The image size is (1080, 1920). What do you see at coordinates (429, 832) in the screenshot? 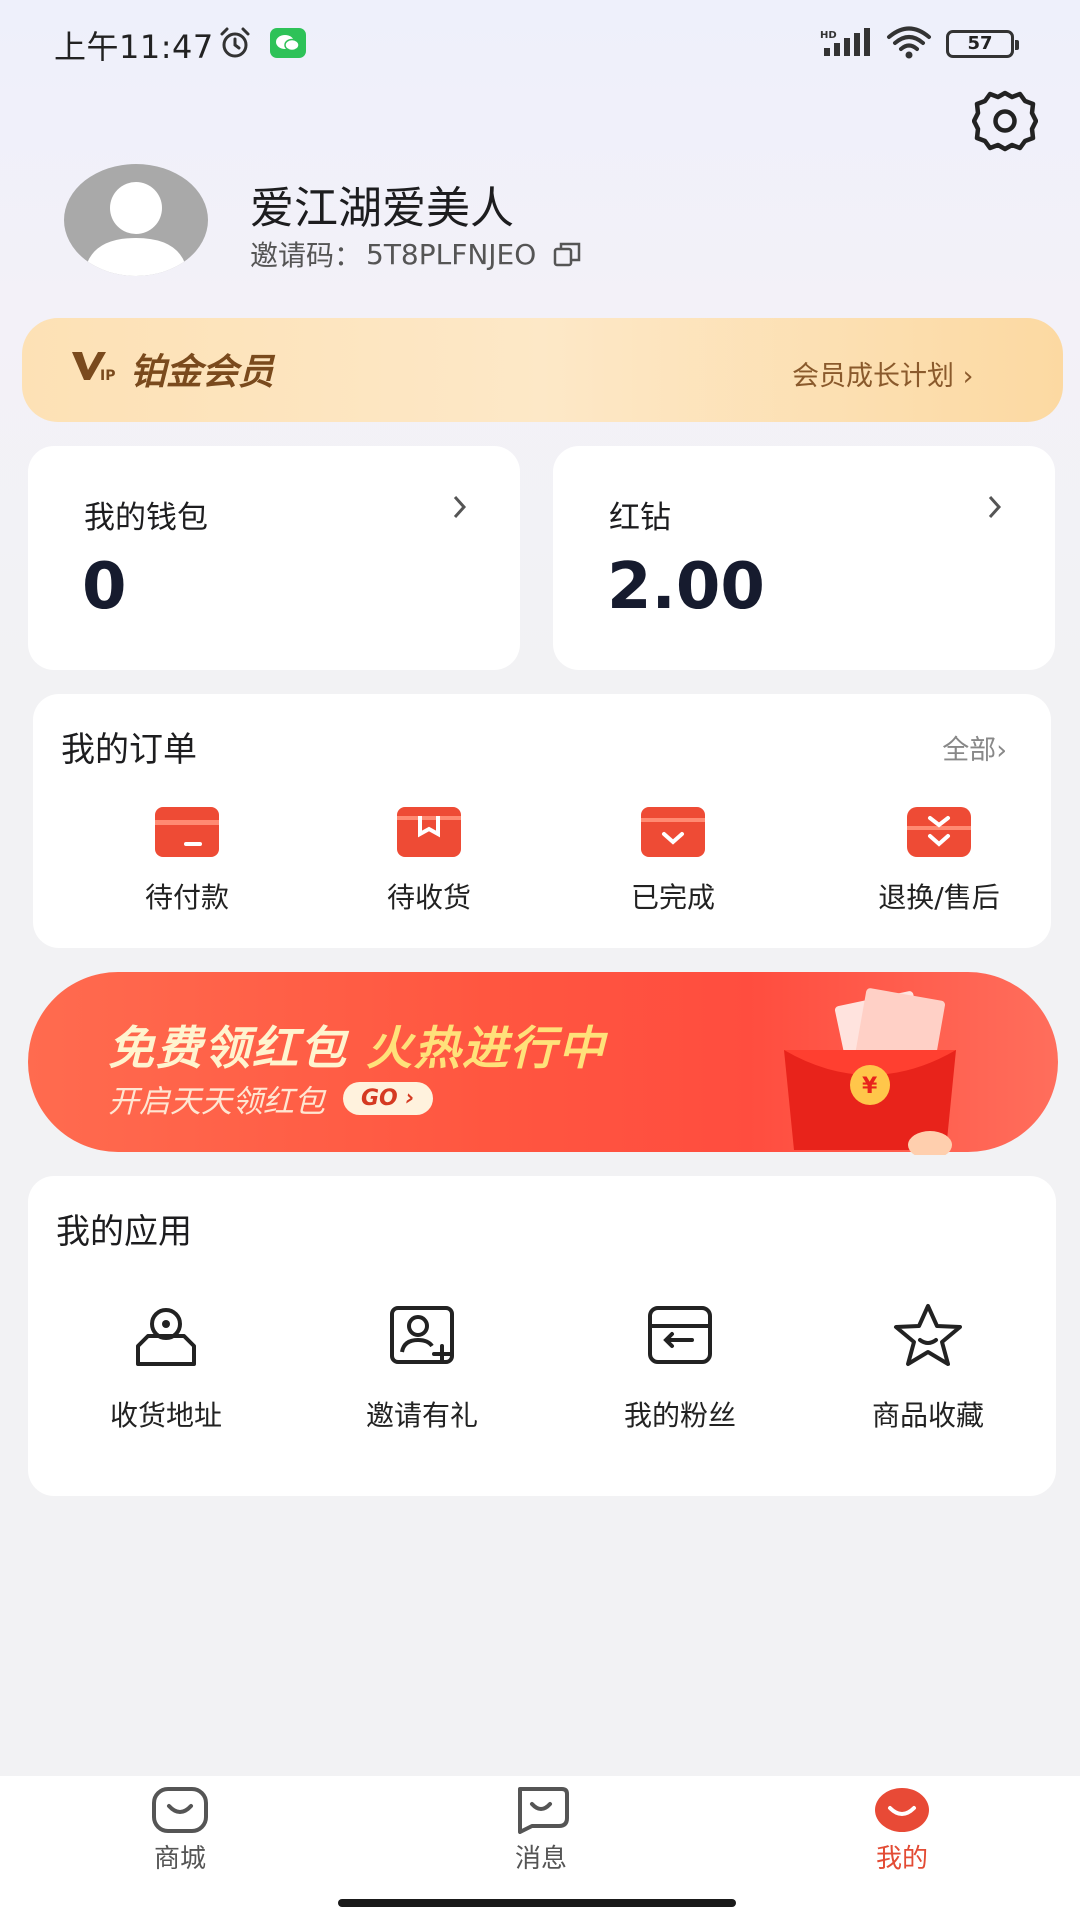
I see `package-icon` at bounding box center [429, 832].